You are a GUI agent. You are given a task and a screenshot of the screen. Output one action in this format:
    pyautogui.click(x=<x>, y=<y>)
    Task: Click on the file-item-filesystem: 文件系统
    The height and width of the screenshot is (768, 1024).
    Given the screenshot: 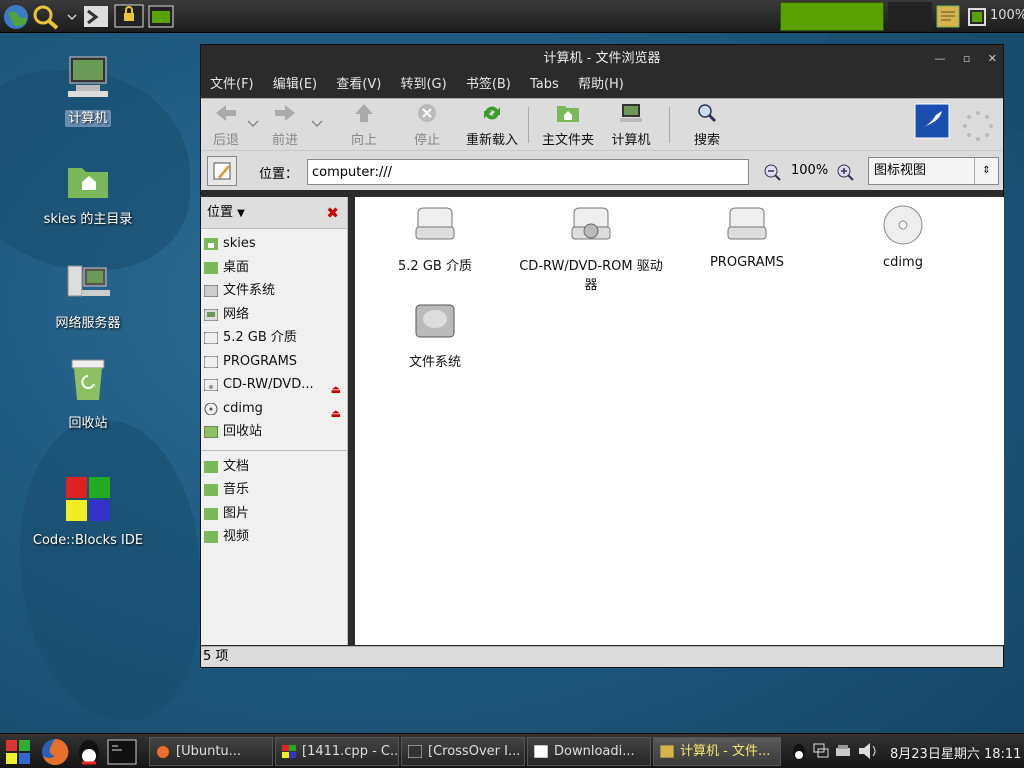 What is the action you would take?
    pyautogui.click(x=435, y=335)
    